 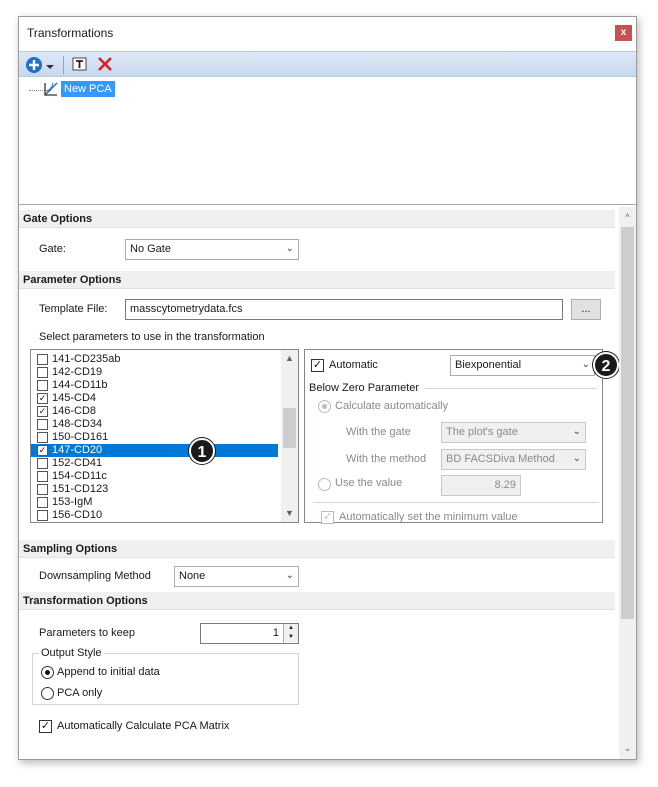 I want to click on plus-circle-icon, so click(x=34, y=65).